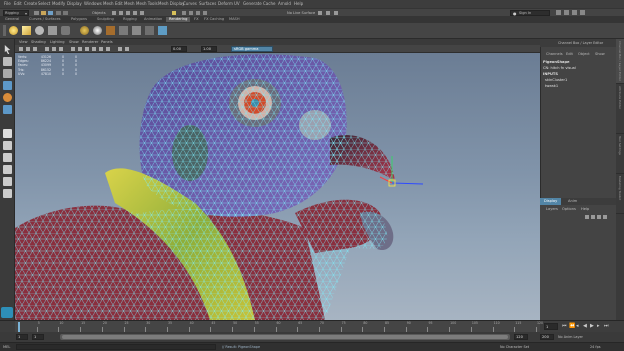 The image size is (624, 351). What do you see at coordinates (28, 49) in the screenshot?
I see `camera-attr-icon` at bounding box center [28, 49].